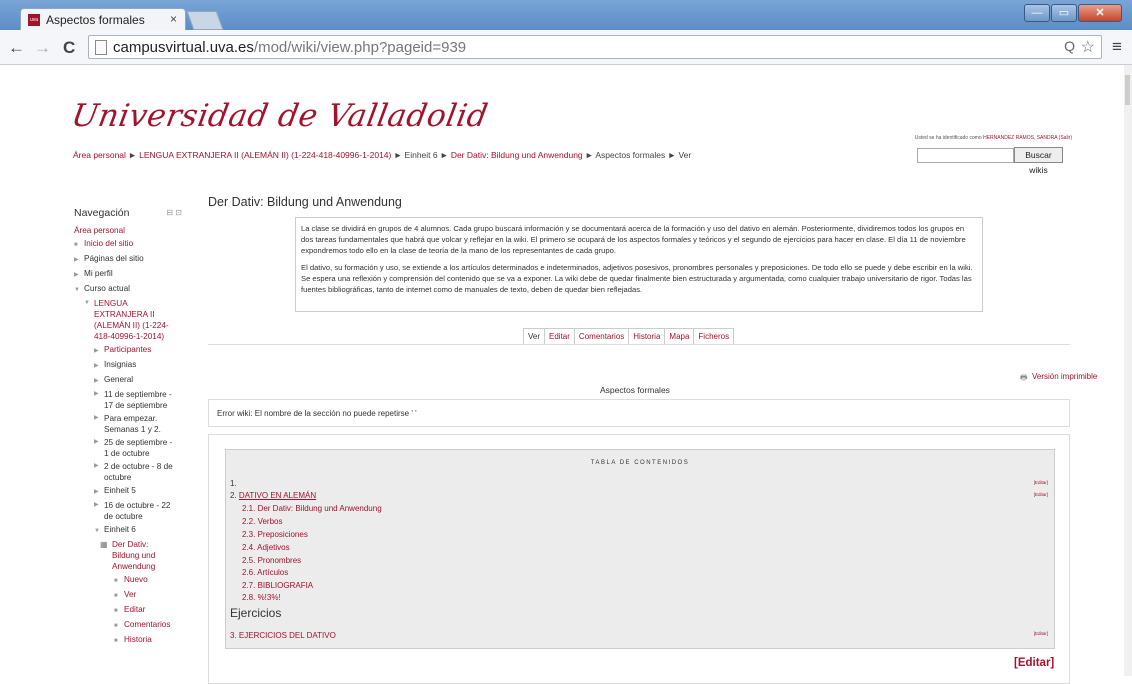 This screenshot has height=684, width=1132. What do you see at coordinates (233, 483) in the screenshot?
I see `toc-item: 1.` at bounding box center [233, 483].